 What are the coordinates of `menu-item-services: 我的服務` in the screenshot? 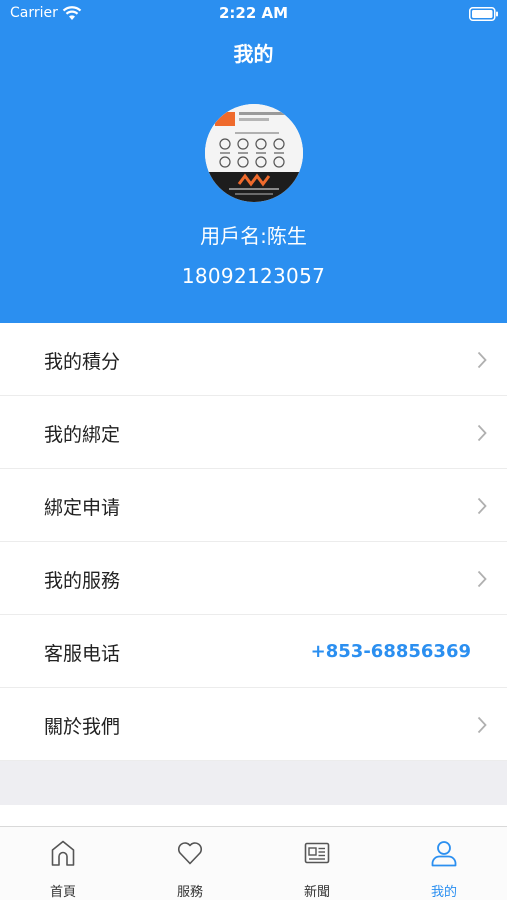 It's located at (253, 578).